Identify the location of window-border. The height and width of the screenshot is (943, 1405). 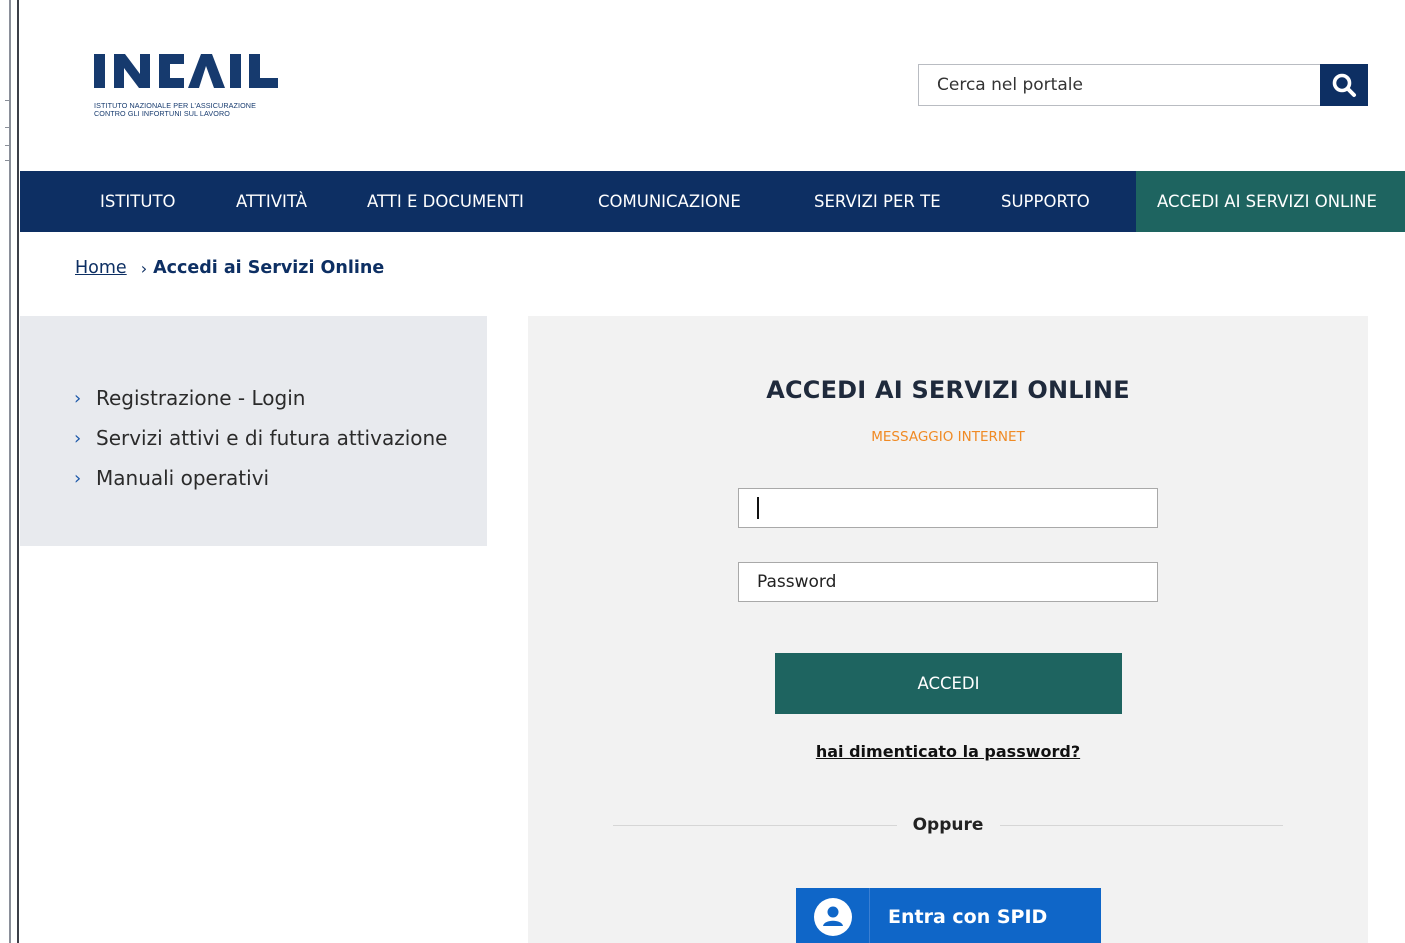
(10, 471).